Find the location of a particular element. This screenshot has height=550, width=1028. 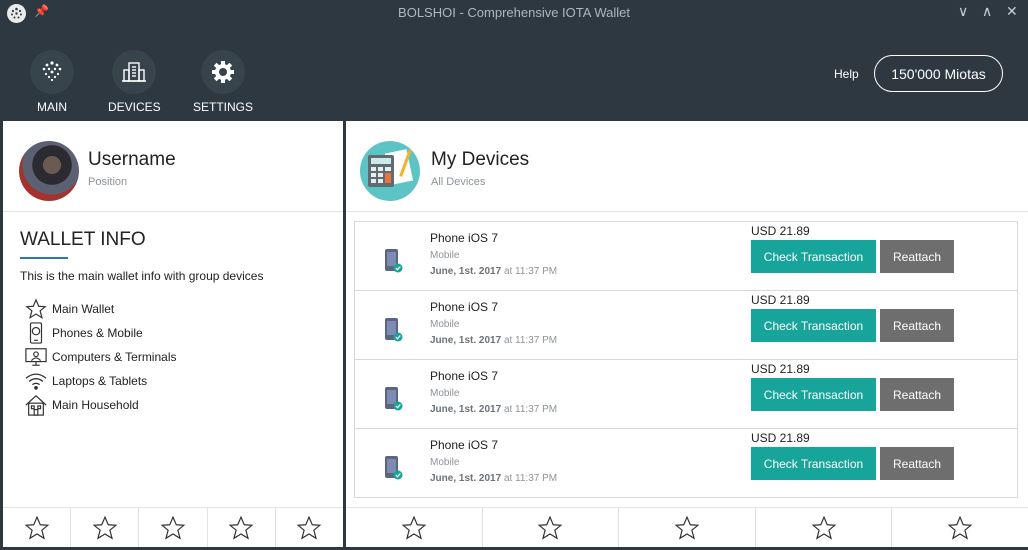

wifi-icon is located at coordinates (36, 381).